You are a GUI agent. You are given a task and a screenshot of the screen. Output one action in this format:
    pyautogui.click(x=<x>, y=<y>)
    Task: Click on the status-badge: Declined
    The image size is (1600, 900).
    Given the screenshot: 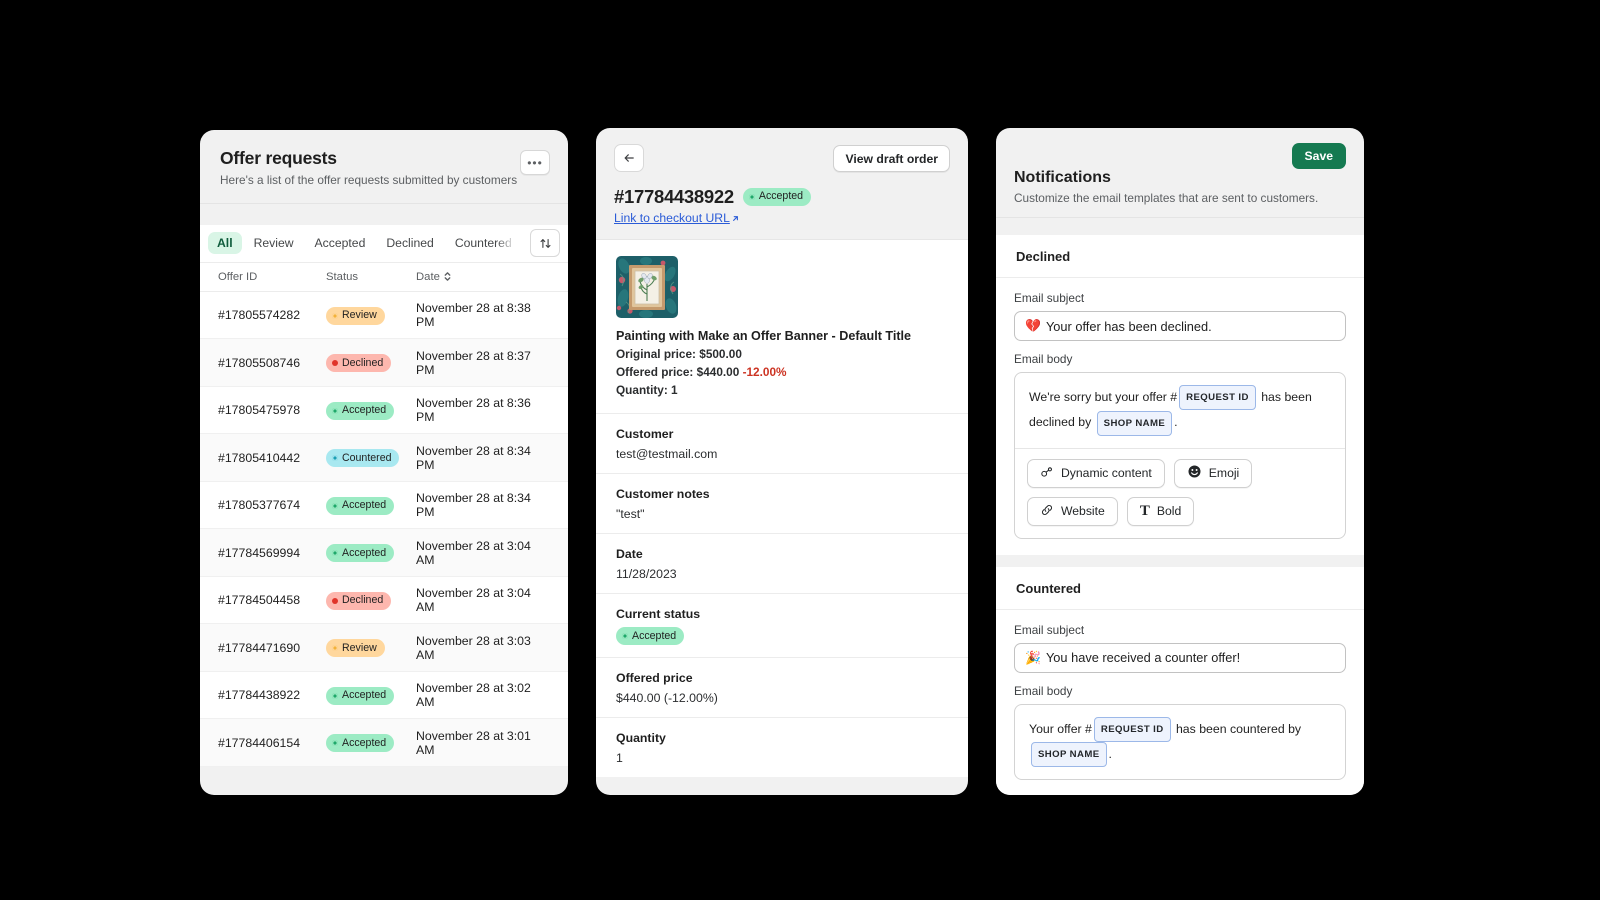 What is the action you would take?
    pyautogui.click(x=359, y=600)
    